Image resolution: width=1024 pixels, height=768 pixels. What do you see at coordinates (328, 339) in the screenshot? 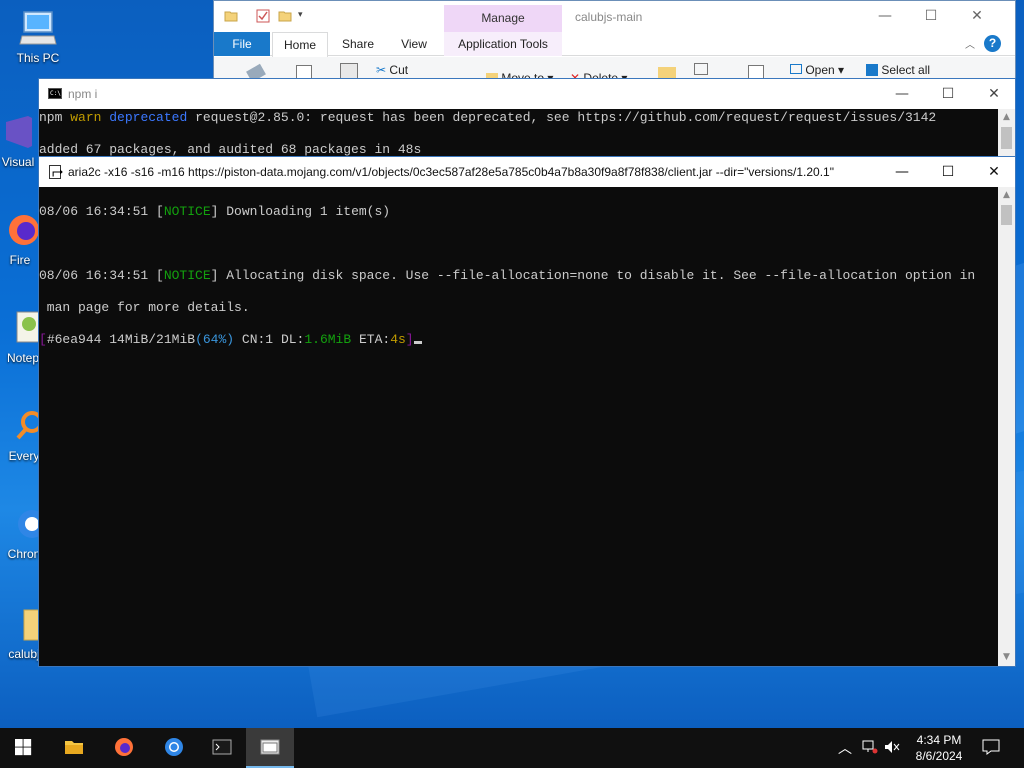
I see `download-speed: 1.6MiB` at bounding box center [328, 339].